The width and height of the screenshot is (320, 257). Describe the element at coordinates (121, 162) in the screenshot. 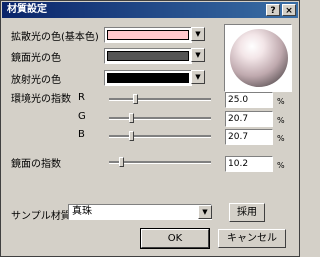

I see `specular-exponent-slider-thumb` at that location.